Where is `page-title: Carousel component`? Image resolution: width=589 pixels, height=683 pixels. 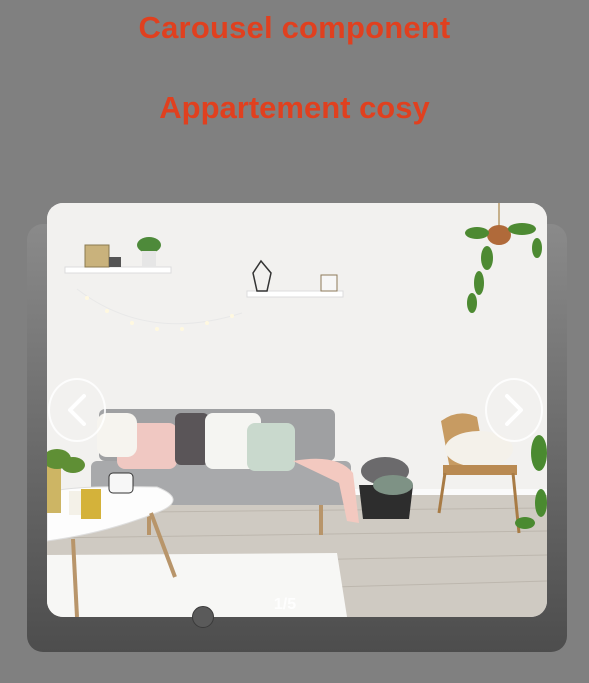
page-title: Carousel component is located at coordinates (294, 27).